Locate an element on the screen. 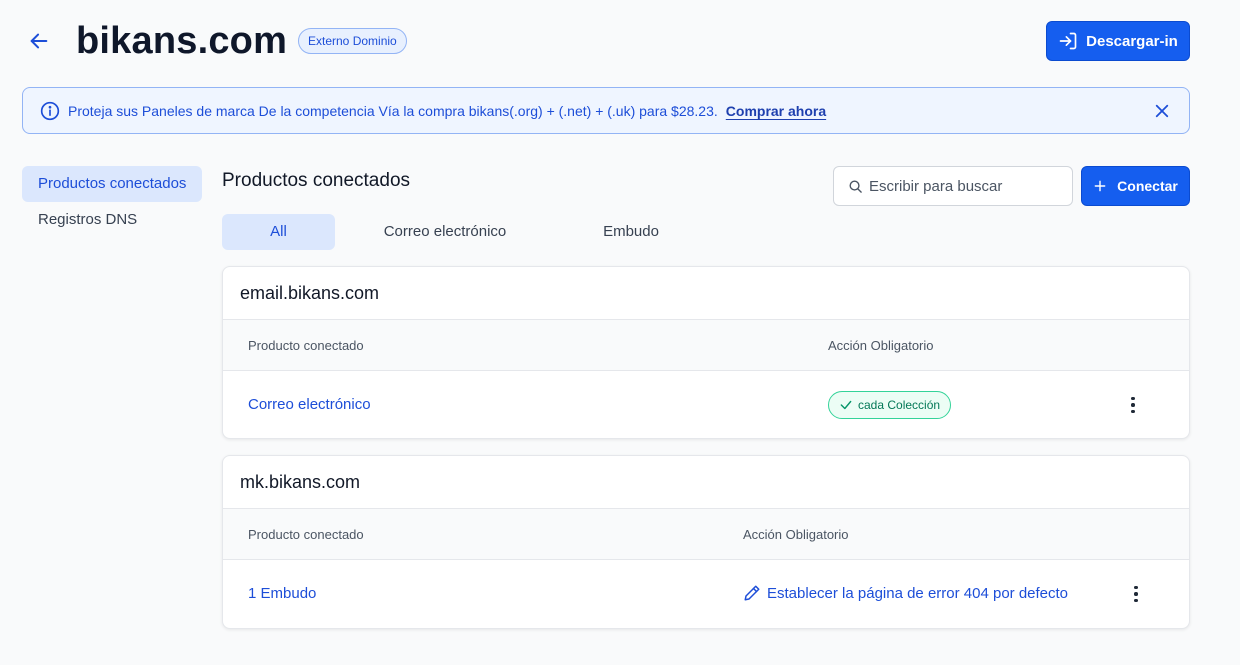 This screenshot has height=665, width=1240. check-icon is located at coordinates (846, 405).